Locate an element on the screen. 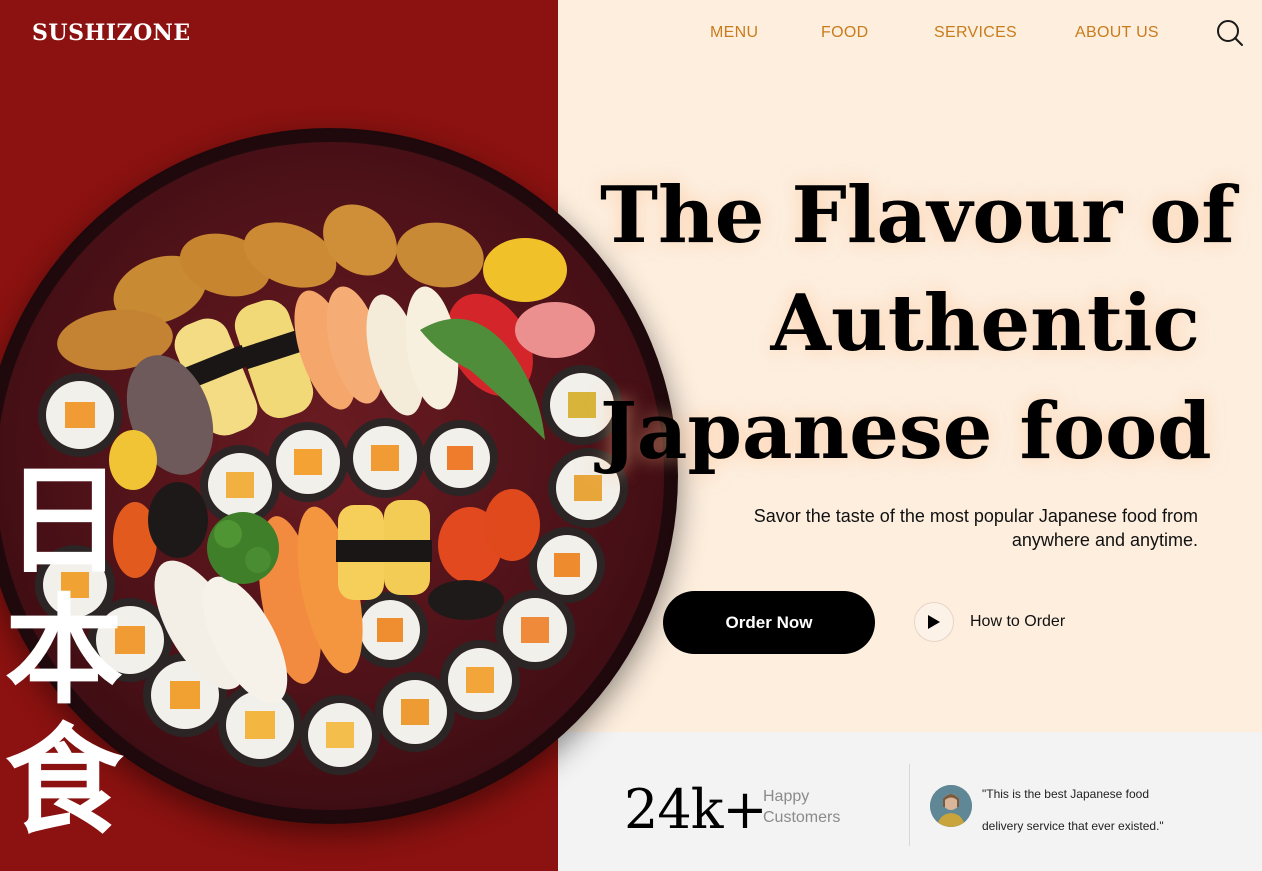 The height and width of the screenshot is (871, 1262). parsley is located at coordinates (243, 548).